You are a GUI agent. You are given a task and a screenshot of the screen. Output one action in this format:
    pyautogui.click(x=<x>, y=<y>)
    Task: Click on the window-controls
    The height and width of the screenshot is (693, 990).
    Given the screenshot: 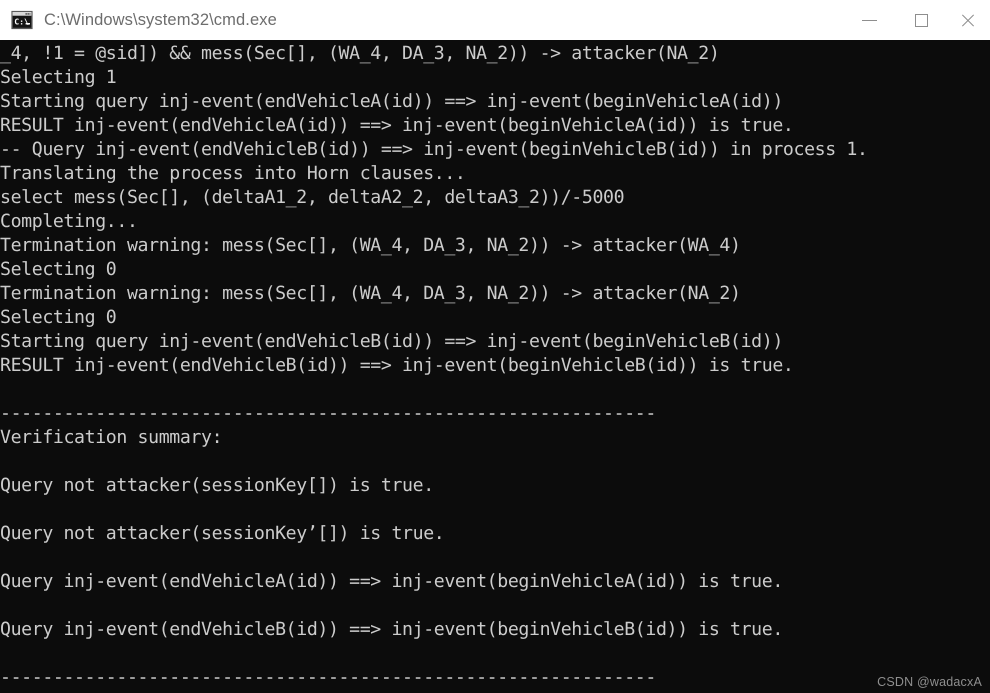 What is the action you would take?
    pyautogui.click(x=915, y=20)
    